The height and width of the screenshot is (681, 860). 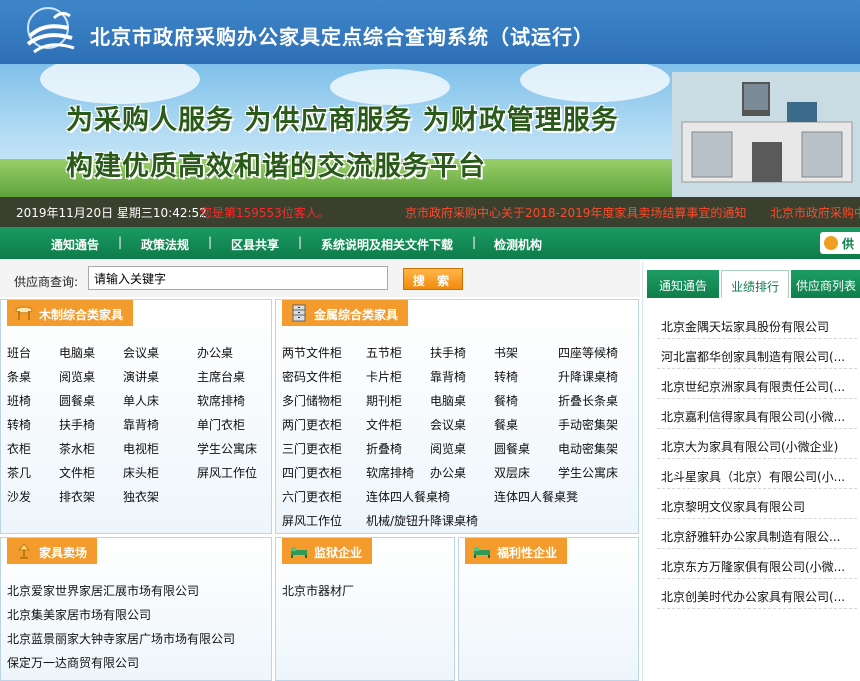 I want to click on furniture-category-link: 四座等候椅, so click(x=588, y=352).